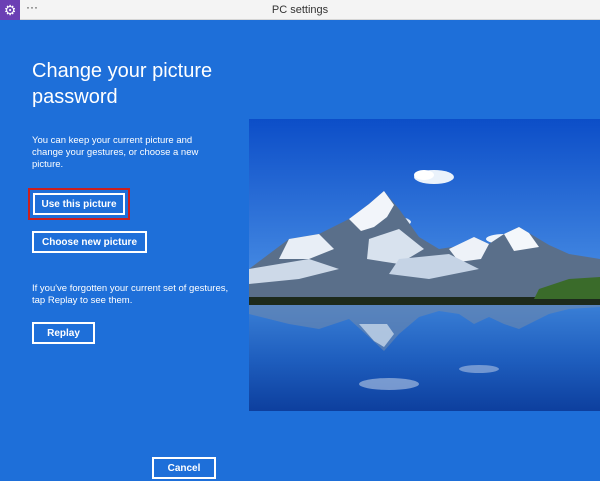 The image size is (600, 481). I want to click on use-this-picture-button: Use this picture, so click(79, 204).